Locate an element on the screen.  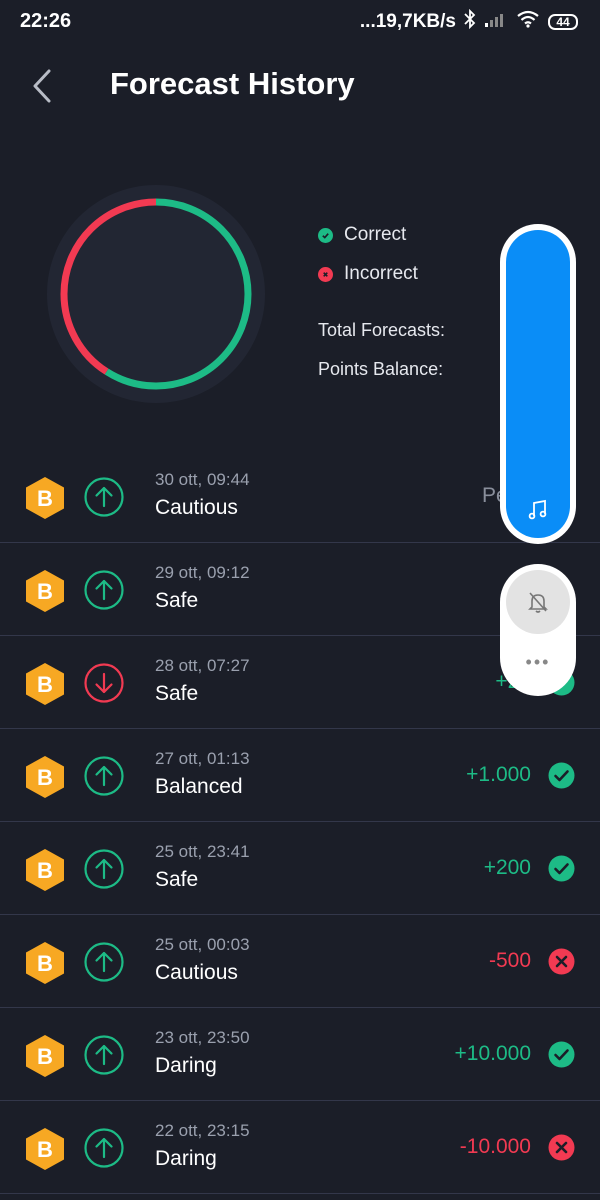
volume-slider-fill is located at coordinates (538, 384).